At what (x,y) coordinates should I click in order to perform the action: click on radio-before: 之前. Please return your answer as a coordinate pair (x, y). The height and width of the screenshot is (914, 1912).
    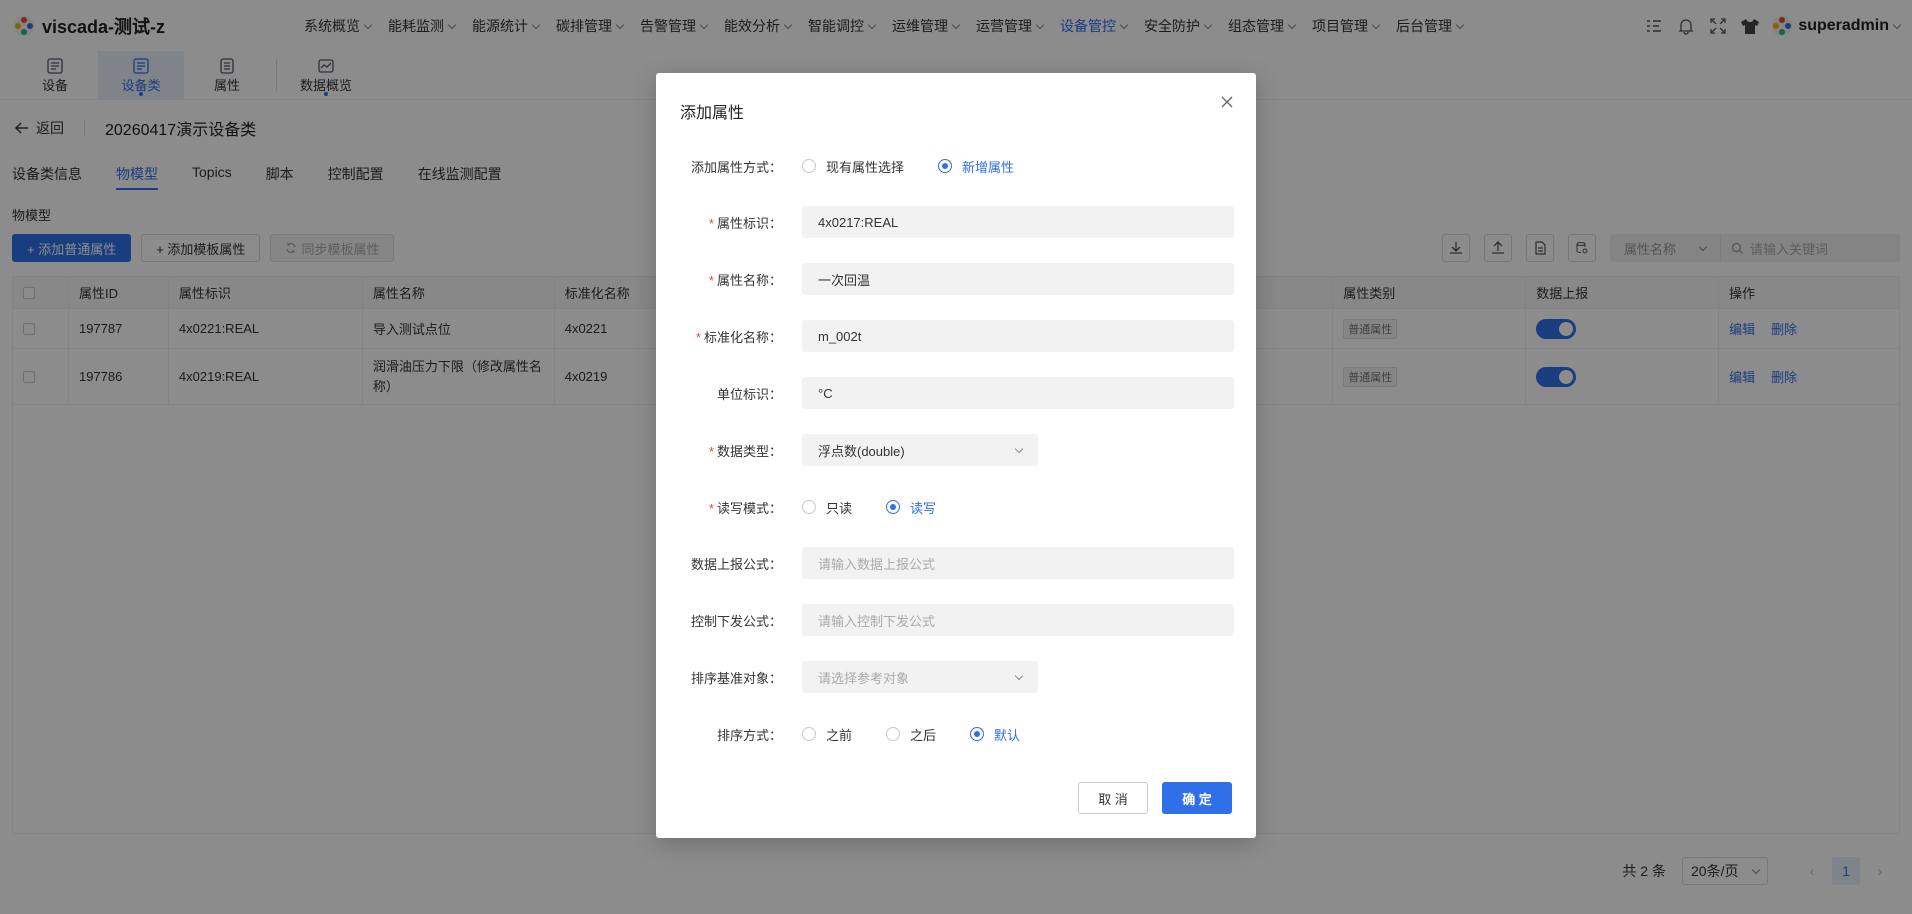
    Looking at the image, I should click on (827, 734).